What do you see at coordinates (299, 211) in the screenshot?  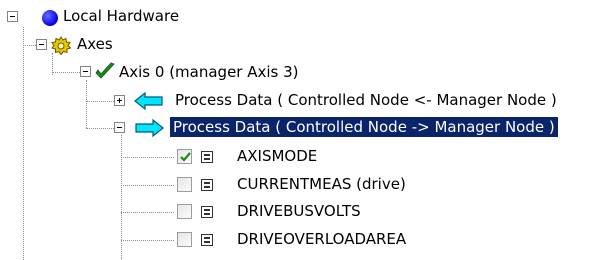 I see `signal-label-drivebusvolts: DRIVEBUSVOLTS` at bounding box center [299, 211].